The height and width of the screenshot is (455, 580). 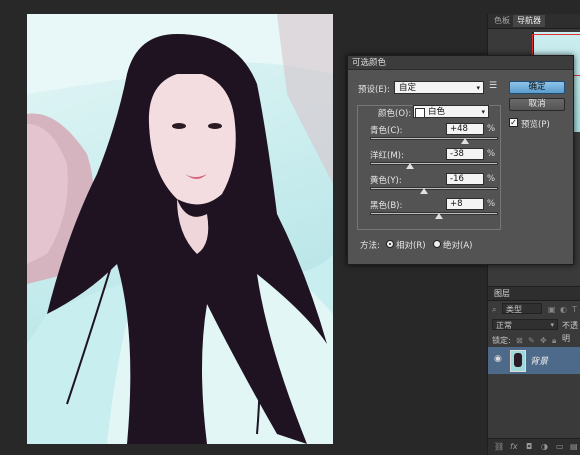 I want to click on magenta-percent: %, so click(x=491, y=154).